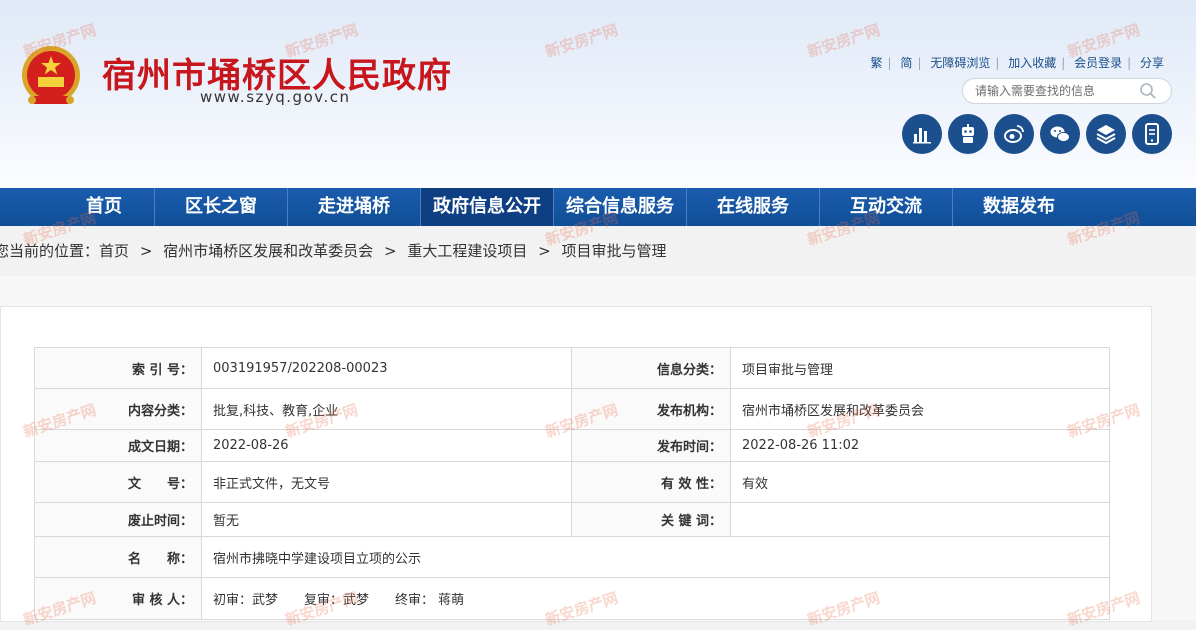 The width and height of the screenshot is (1196, 630). I want to click on docno-value: 非正式文件，无文号, so click(386, 482).